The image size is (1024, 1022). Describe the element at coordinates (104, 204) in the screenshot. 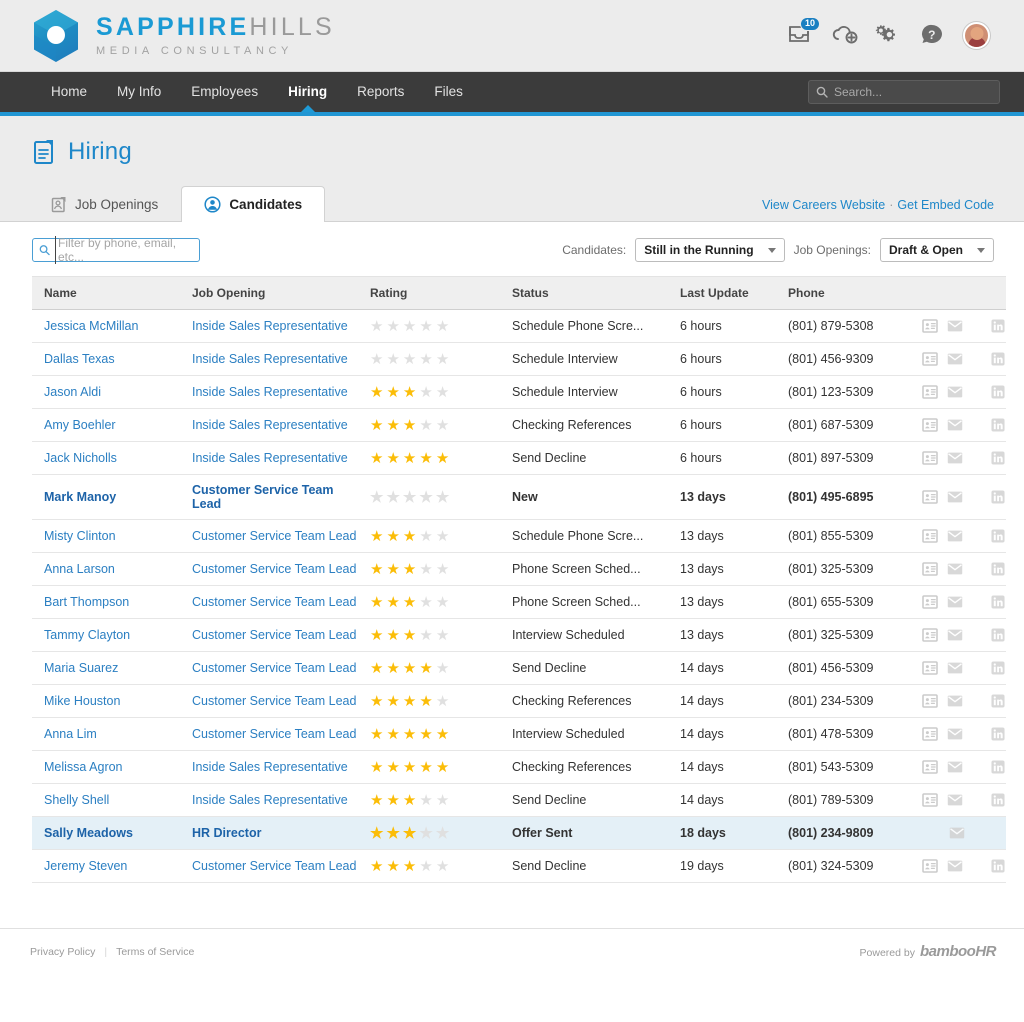

I see `tab-job-openings: Job Openings` at that location.